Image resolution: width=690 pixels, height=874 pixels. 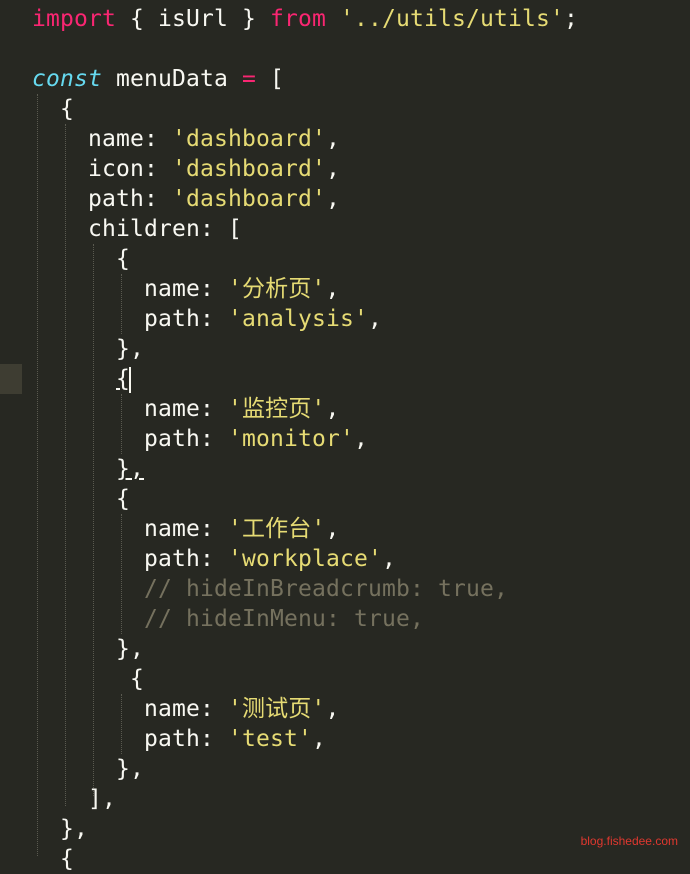 I want to click on import-brace-close: }, so click(x=248, y=19).